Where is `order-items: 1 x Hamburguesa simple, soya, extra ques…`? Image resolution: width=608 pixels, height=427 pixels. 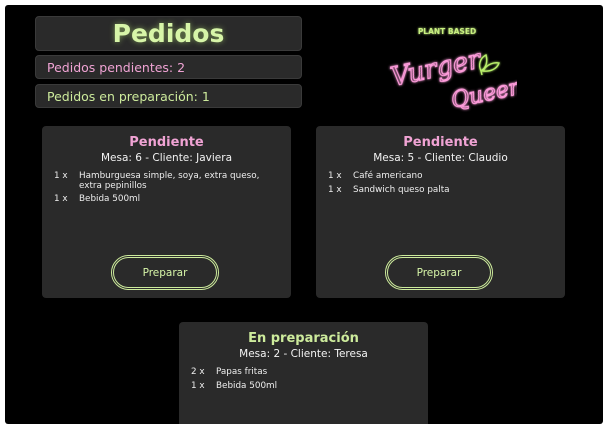 order-items: 1 x Hamburguesa simple, soya, extra ques… is located at coordinates (172, 188).